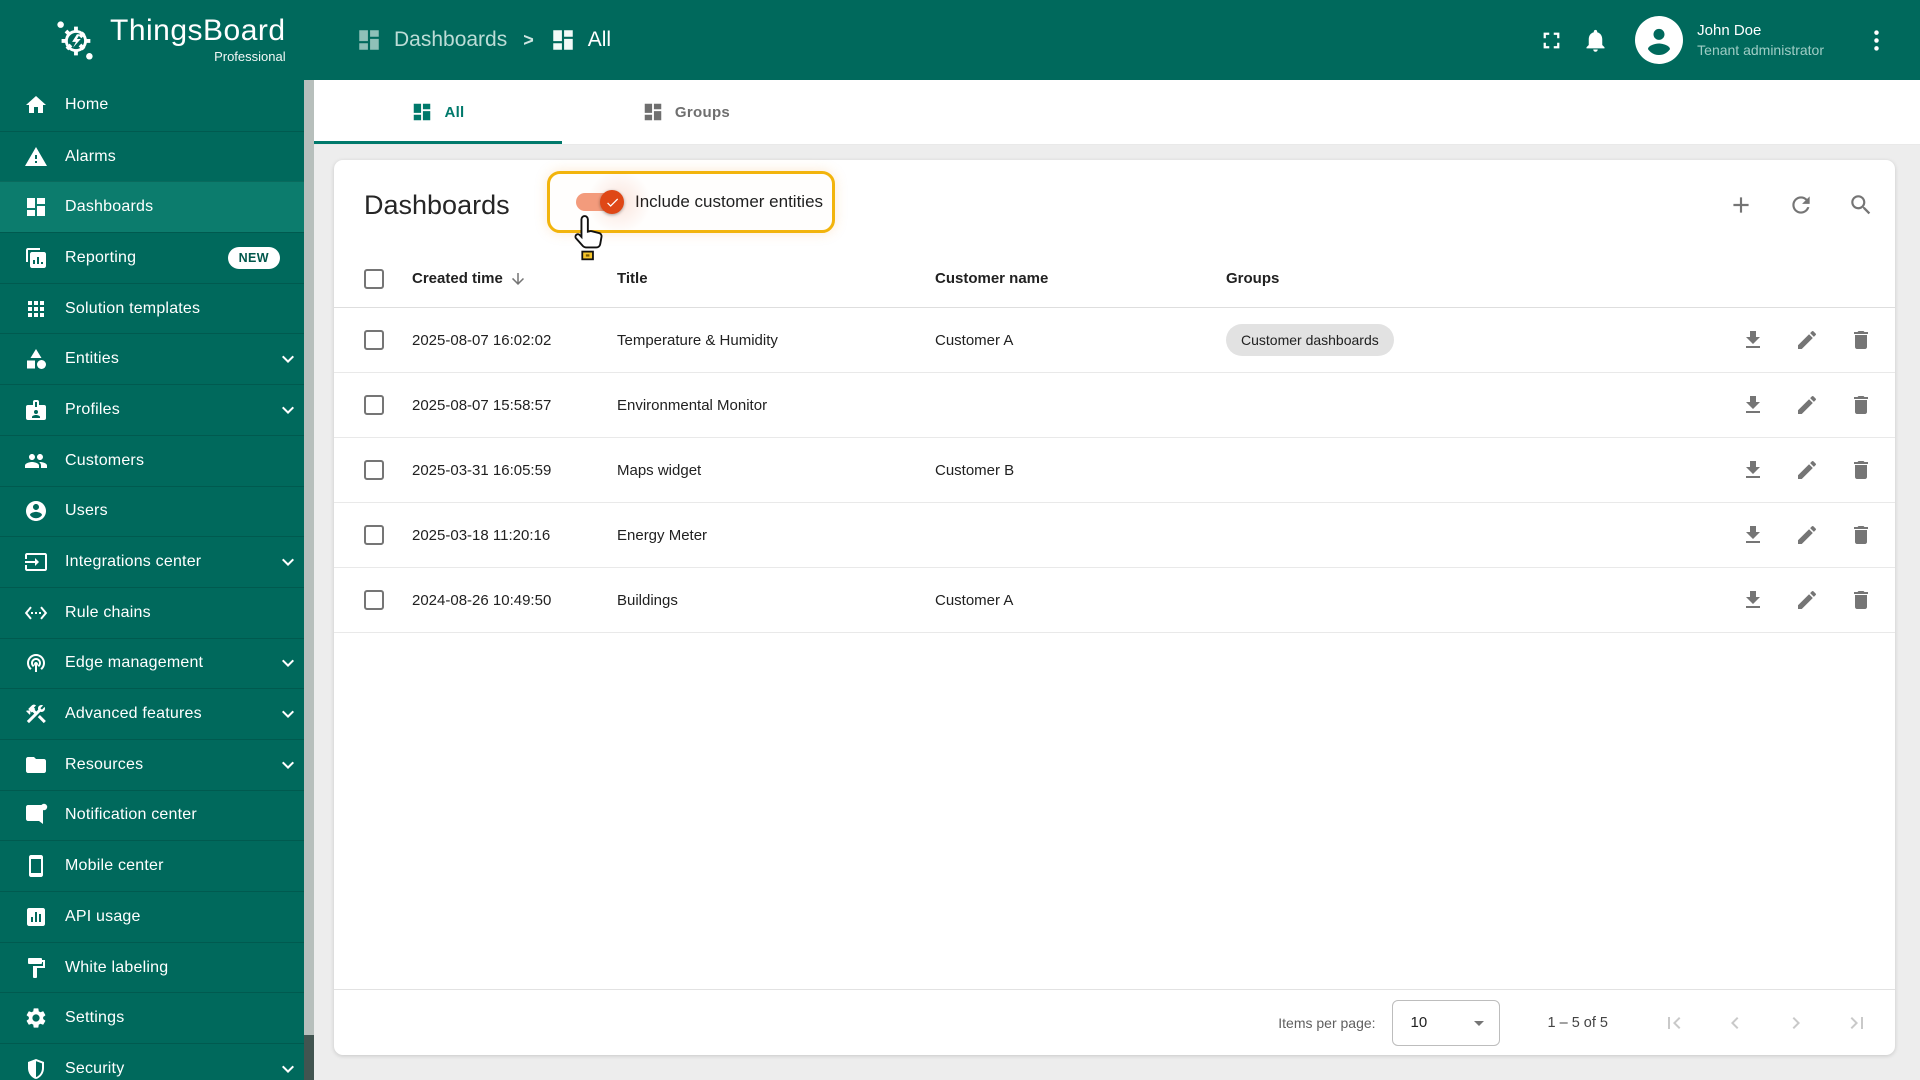 Image resolution: width=1920 pixels, height=1080 pixels. What do you see at coordinates (454, 112) in the screenshot?
I see `tab-label: All` at bounding box center [454, 112].